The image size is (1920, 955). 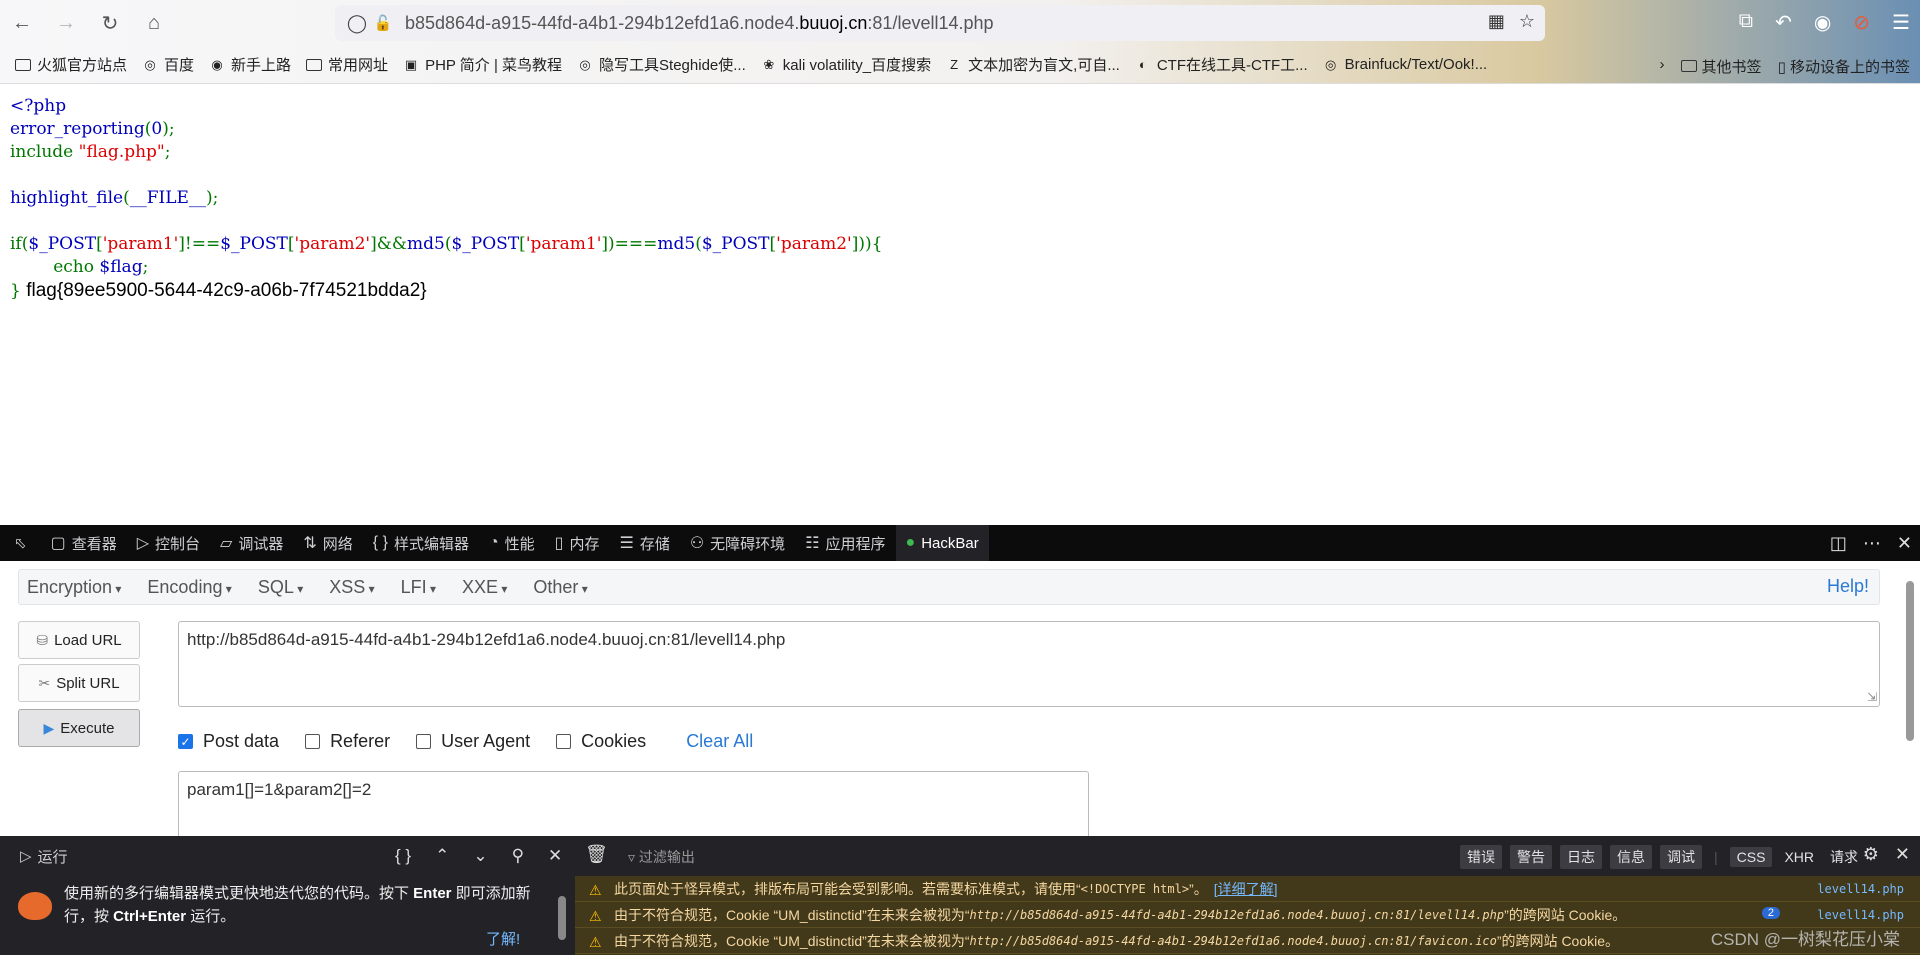 What do you see at coordinates (1838, 543) in the screenshot?
I see `dock-icon: ◫` at bounding box center [1838, 543].